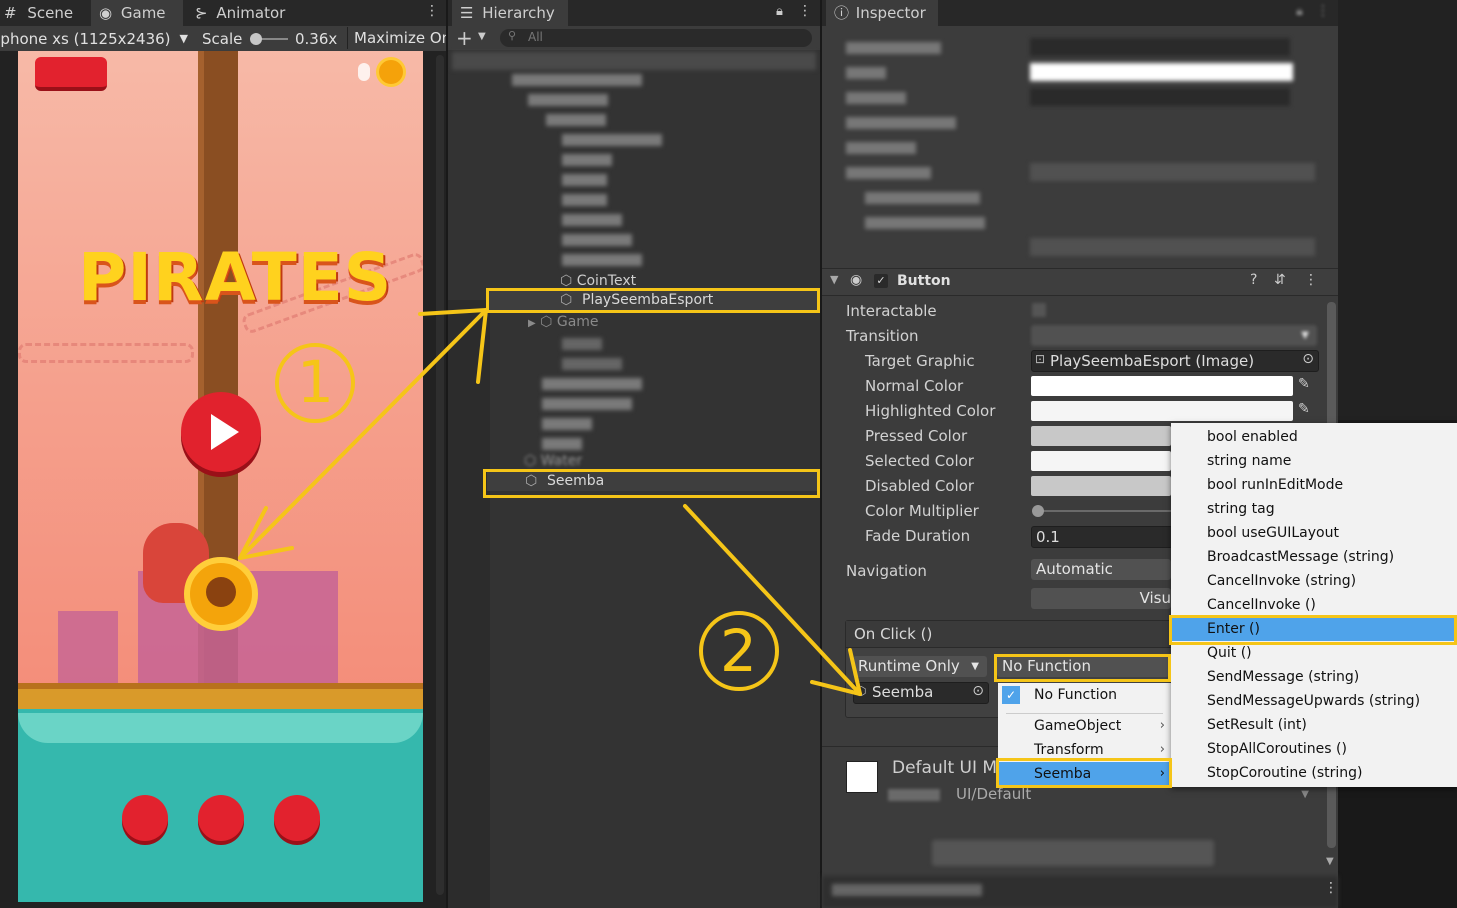 The image size is (1457, 908). What do you see at coordinates (315, 382) in the screenshot?
I see `step-1-label: 1` at bounding box center [315, 382].